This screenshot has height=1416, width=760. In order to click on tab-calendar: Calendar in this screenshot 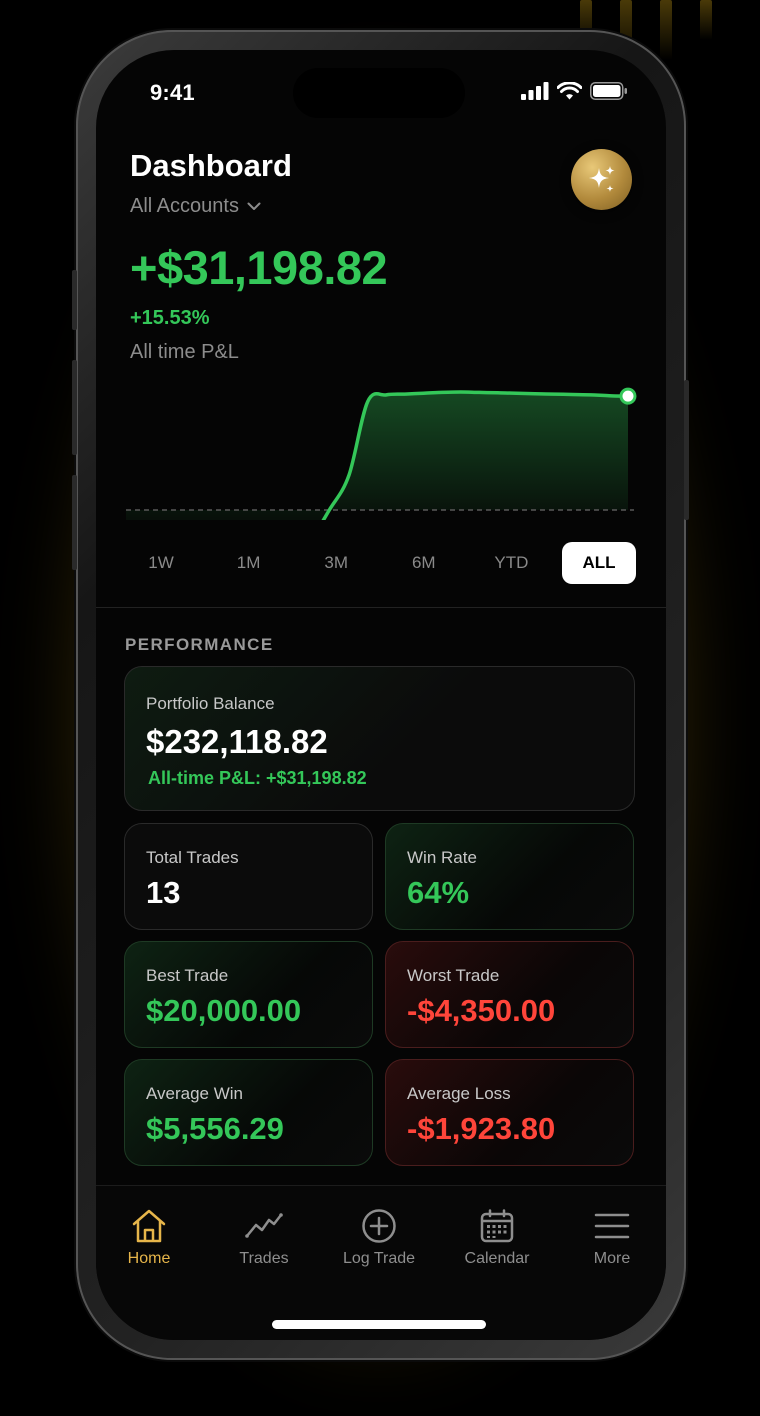, I will do `click(497, 1238)`.